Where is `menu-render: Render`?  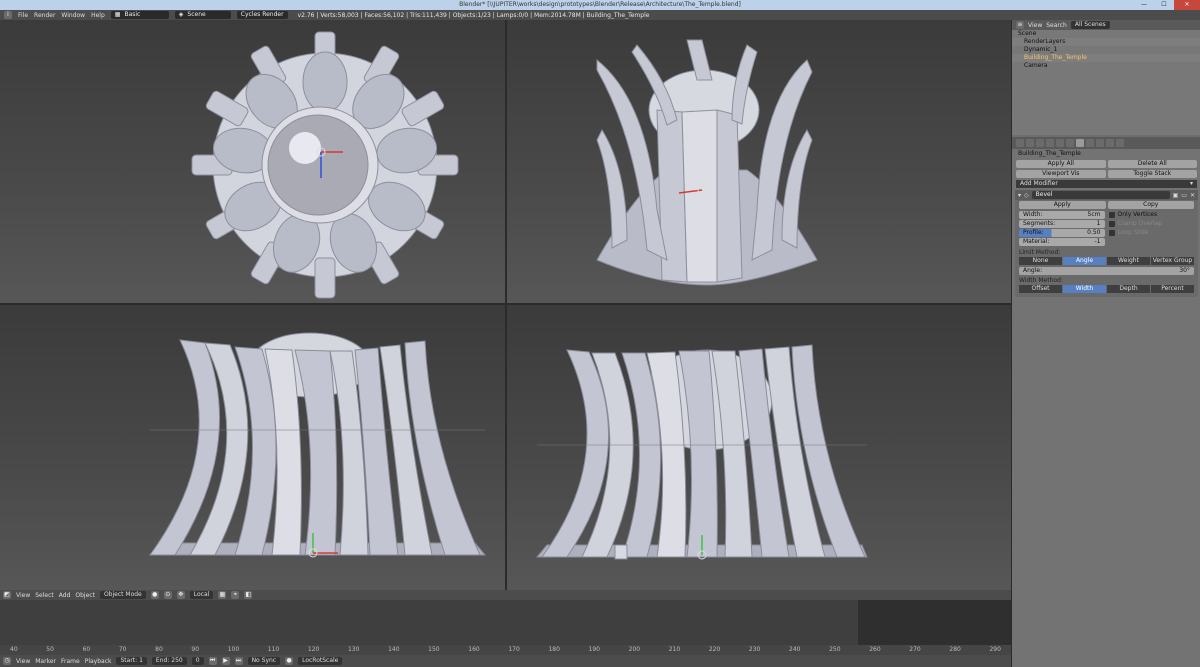 menu-render: Render is located at coordinates (44, 15).